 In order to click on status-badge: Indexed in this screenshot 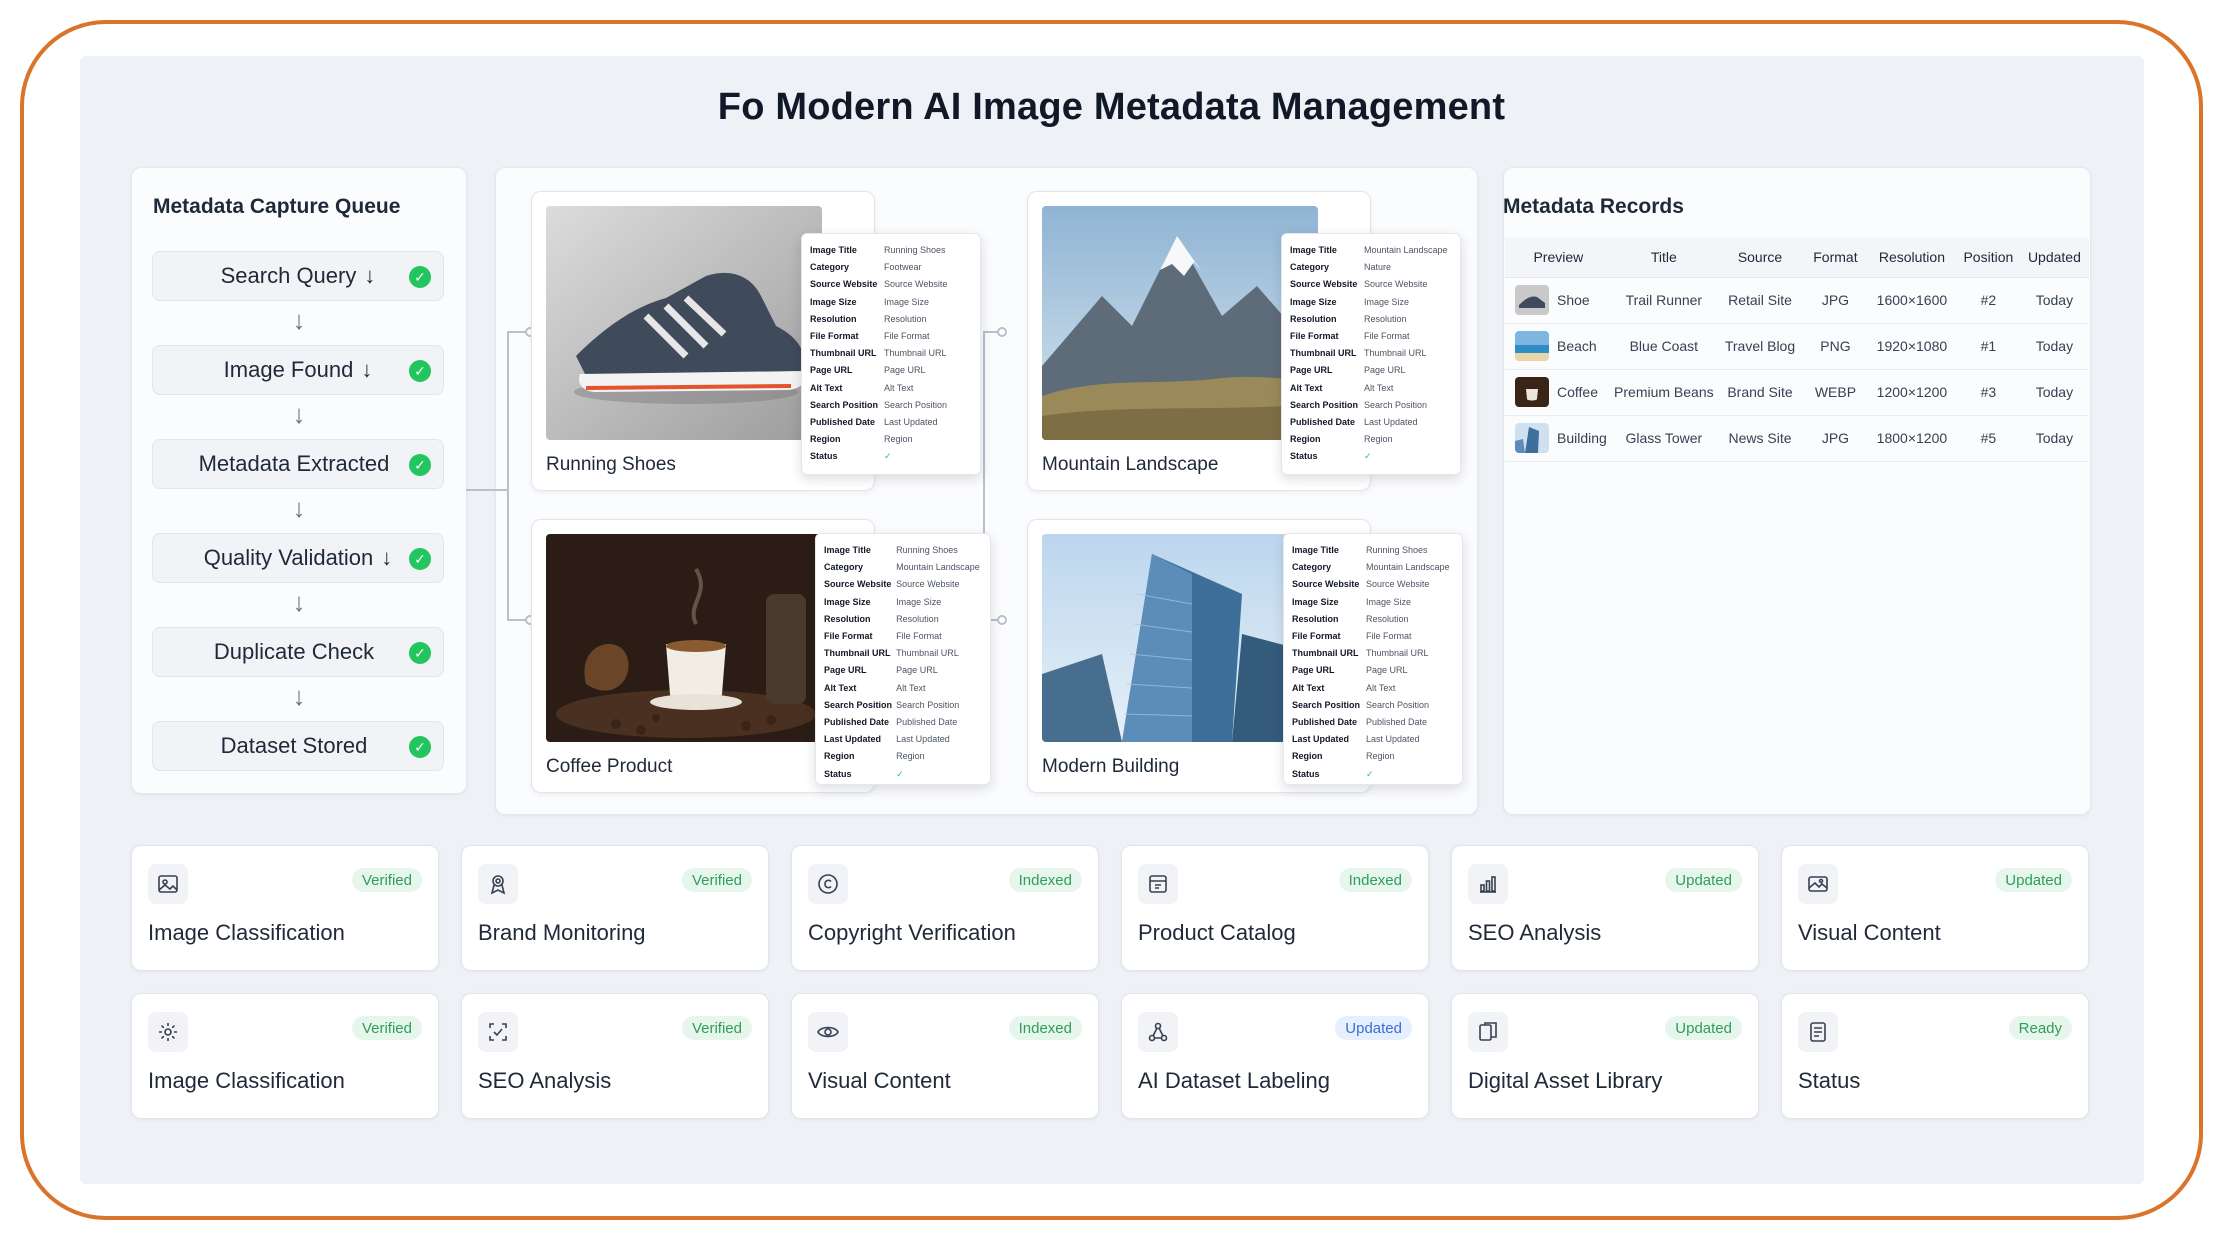, I will do `click(1375, 880)`.